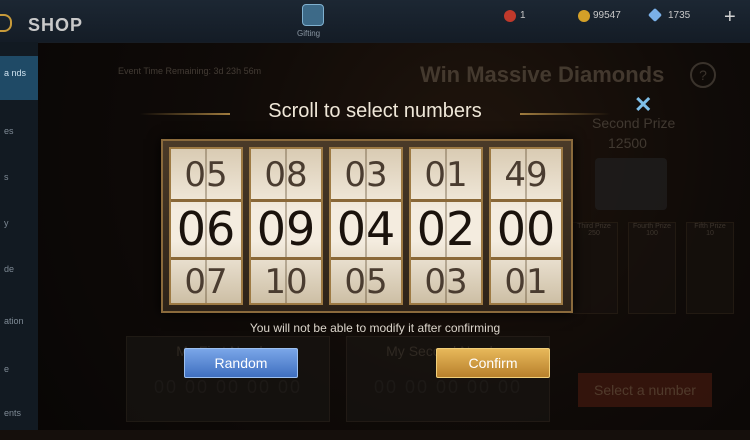 This screenshot has height=440, width=750. Describe the element at coordinates (19, 78) in the screenshot. I see `sidebar-item-diamonds: a nds` at that location.